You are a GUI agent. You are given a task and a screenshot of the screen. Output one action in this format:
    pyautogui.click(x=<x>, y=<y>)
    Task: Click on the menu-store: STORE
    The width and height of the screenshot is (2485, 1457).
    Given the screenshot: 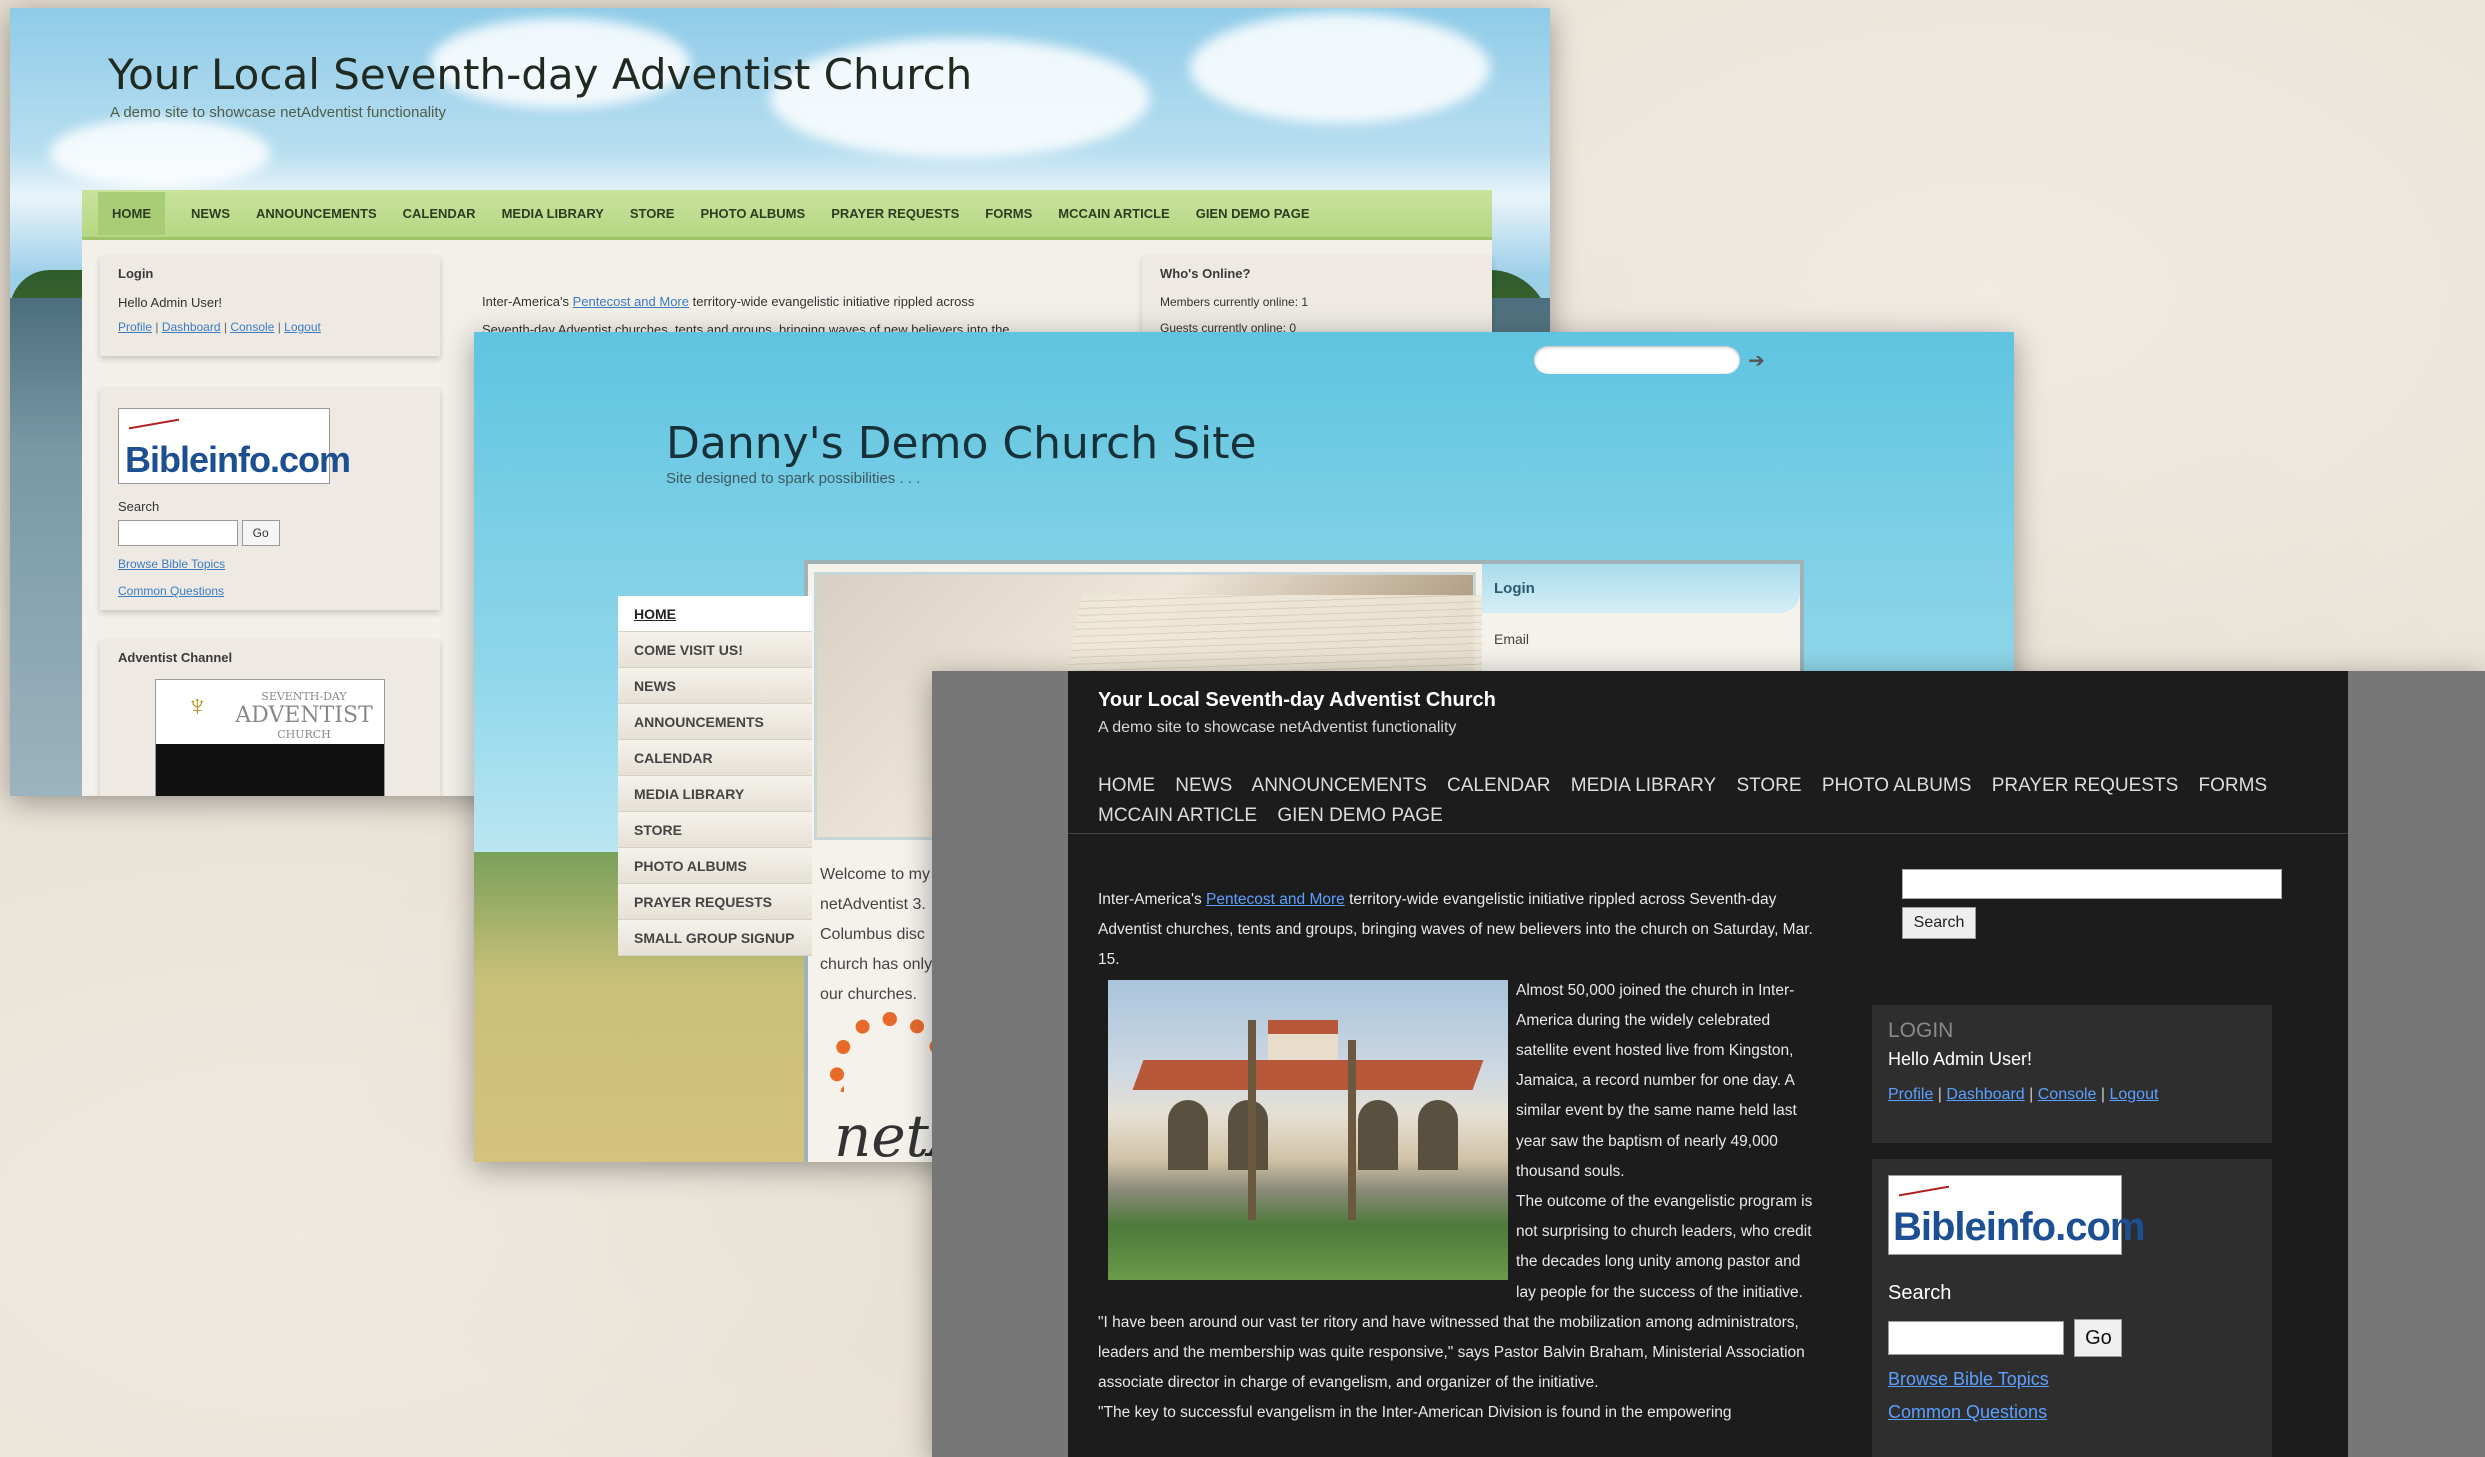 What is the action you would take?
    pyautogui.click(x=715, y=830)
    